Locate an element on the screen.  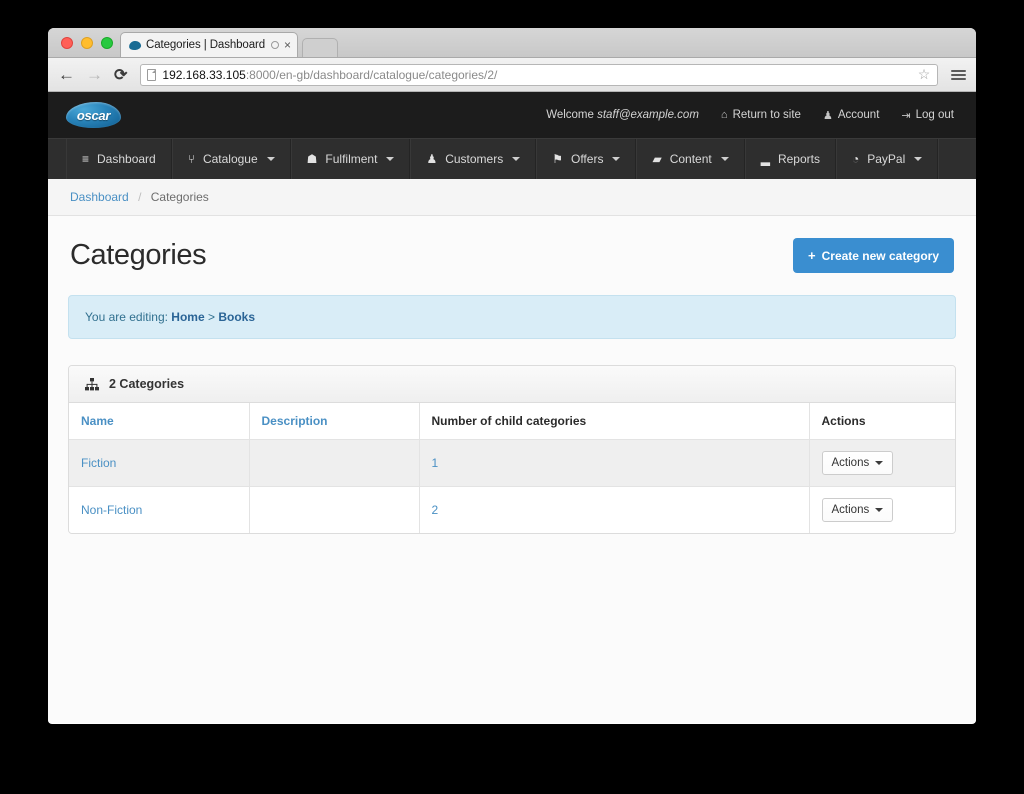
nav-item-fulfilment: ☗ Fulfilment is located at coordinates (350, 159).